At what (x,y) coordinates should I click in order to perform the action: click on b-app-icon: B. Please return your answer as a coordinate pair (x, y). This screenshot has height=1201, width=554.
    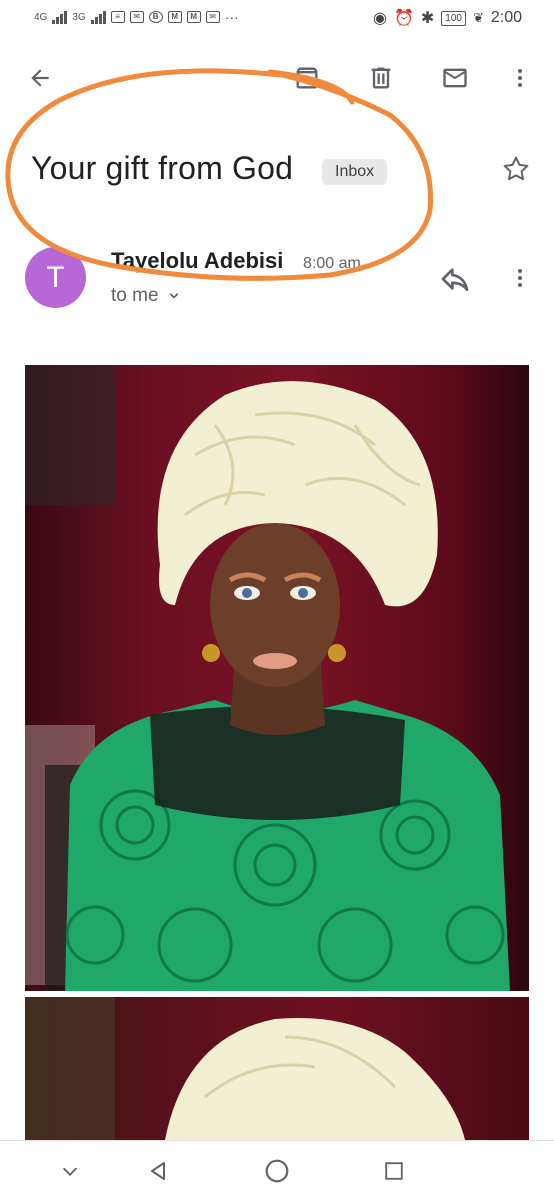
    Looking at the image, I should click on (155, 17).